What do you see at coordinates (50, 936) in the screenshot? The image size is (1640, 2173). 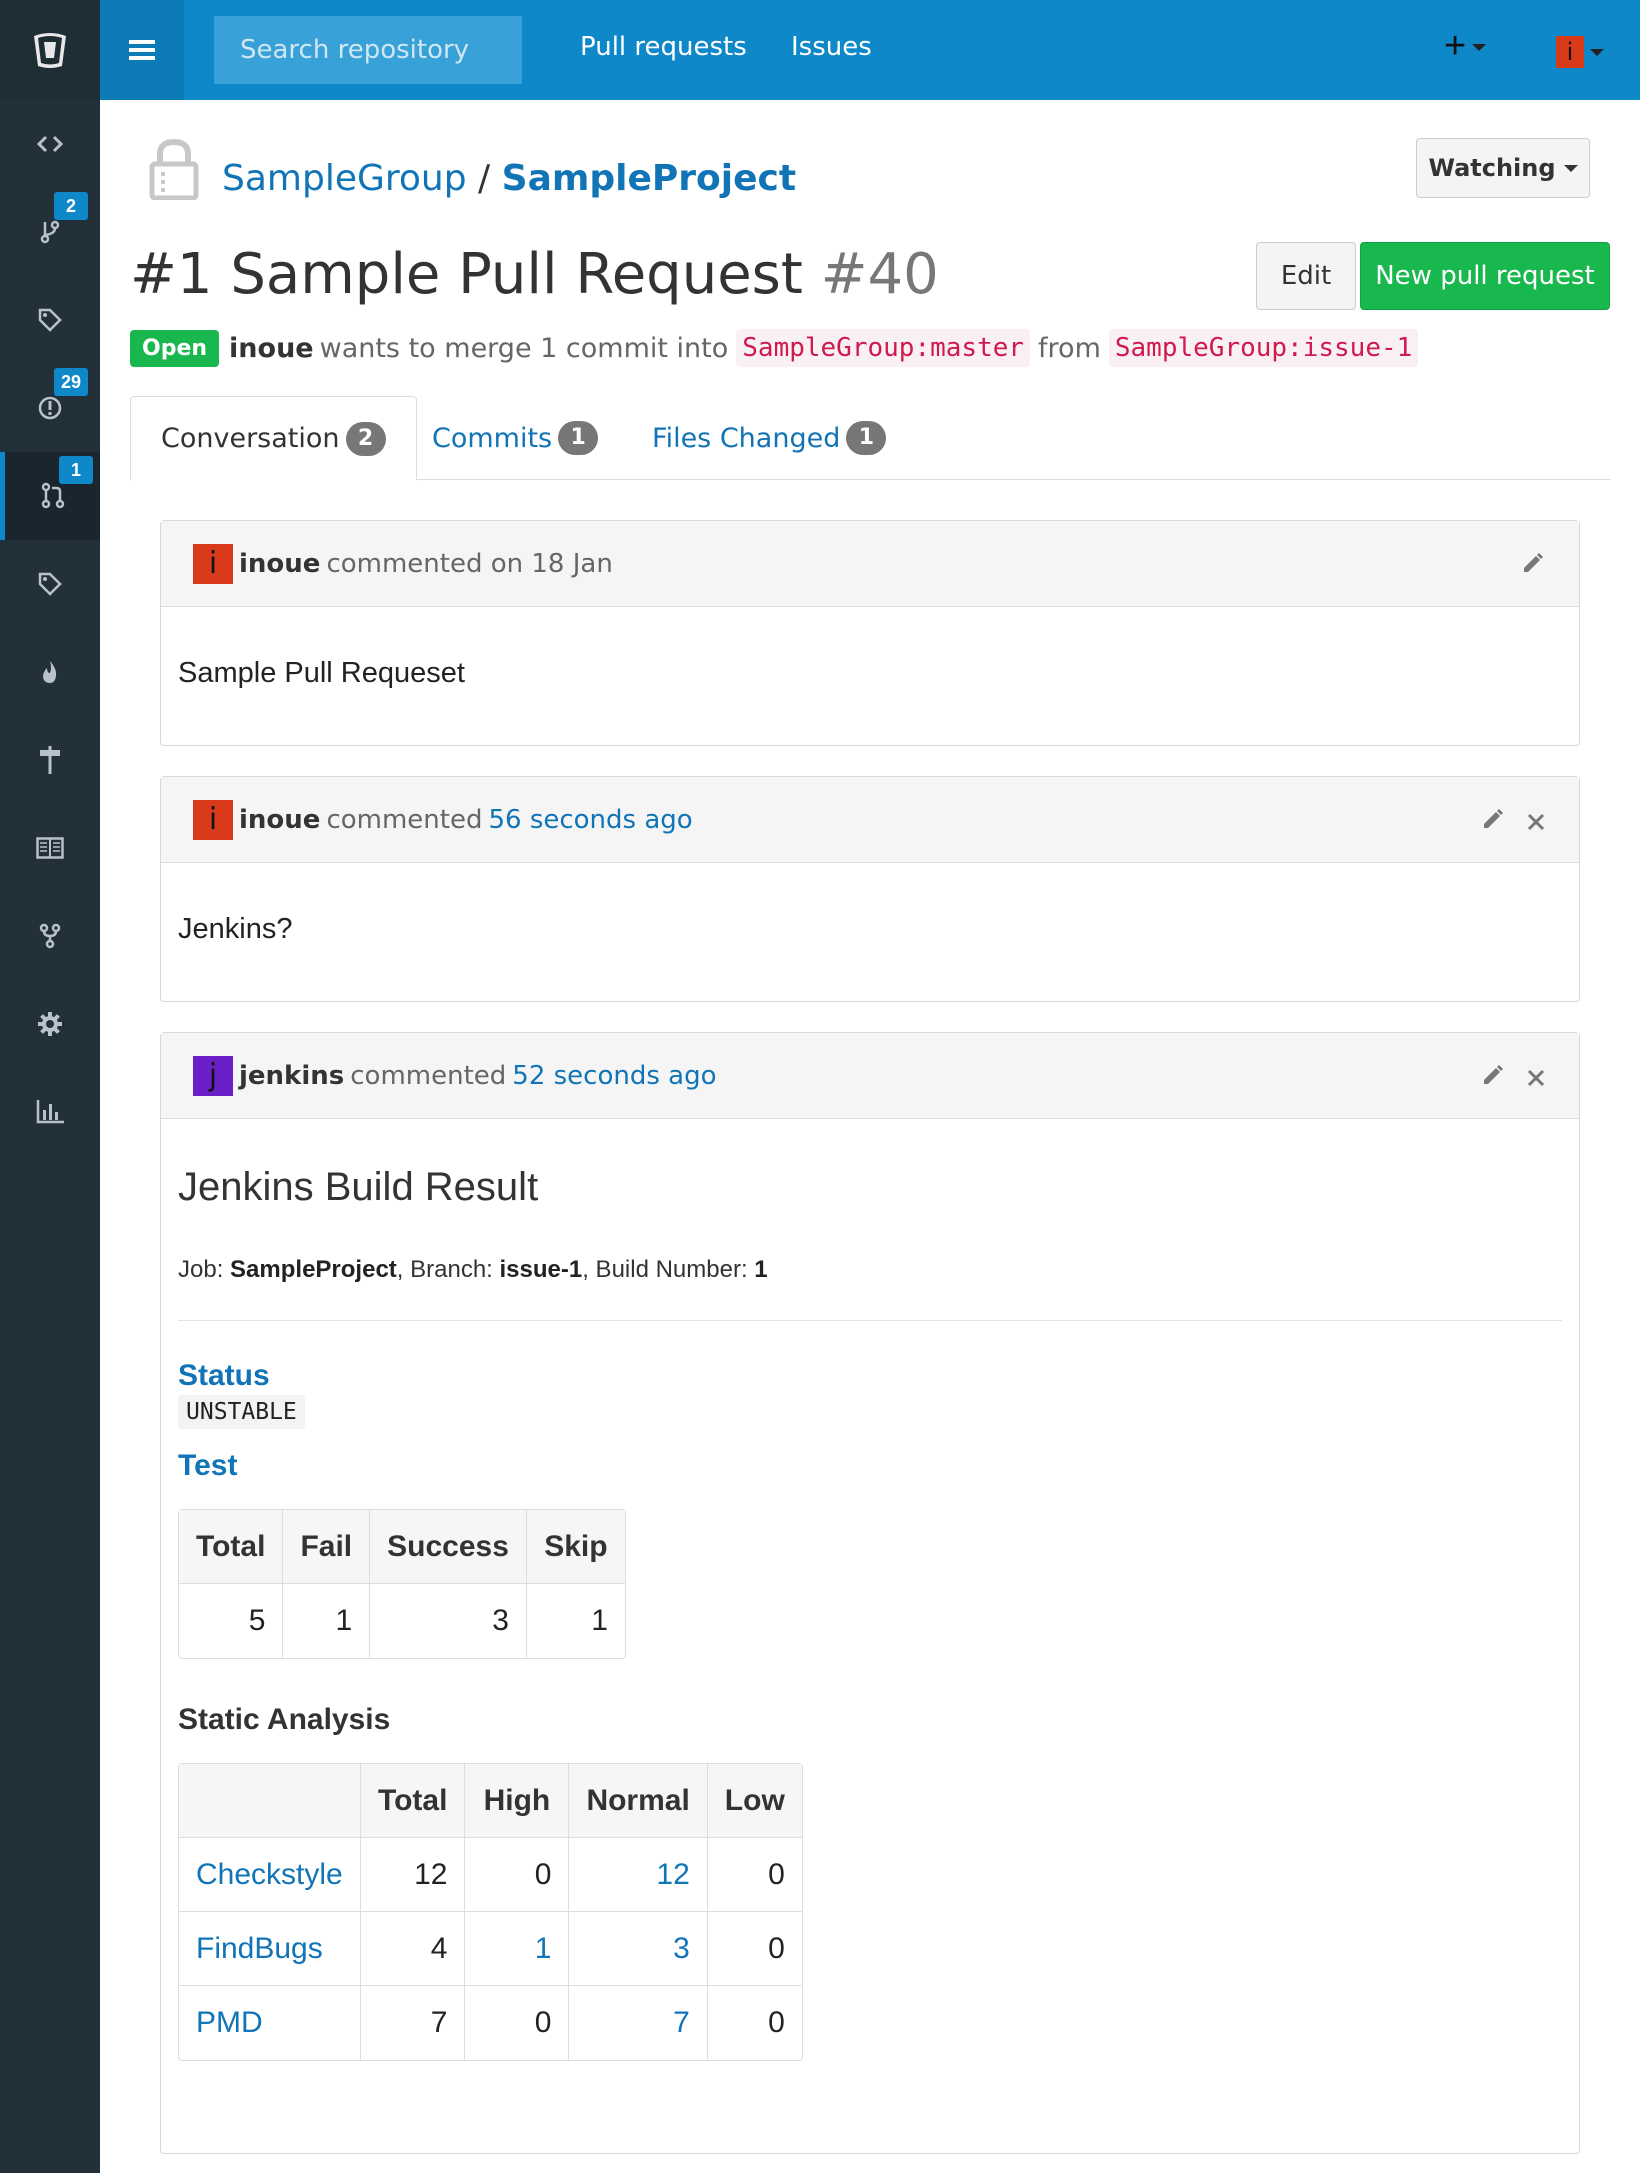 I see `sidebar-item-forks` at bounding box center [50, 936].